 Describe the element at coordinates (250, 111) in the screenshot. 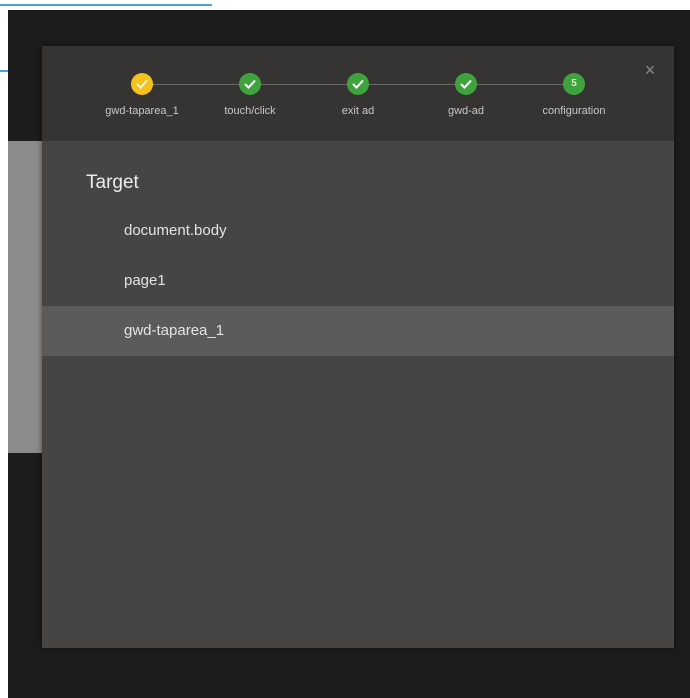

I see `step-label: touch/click` at that location.